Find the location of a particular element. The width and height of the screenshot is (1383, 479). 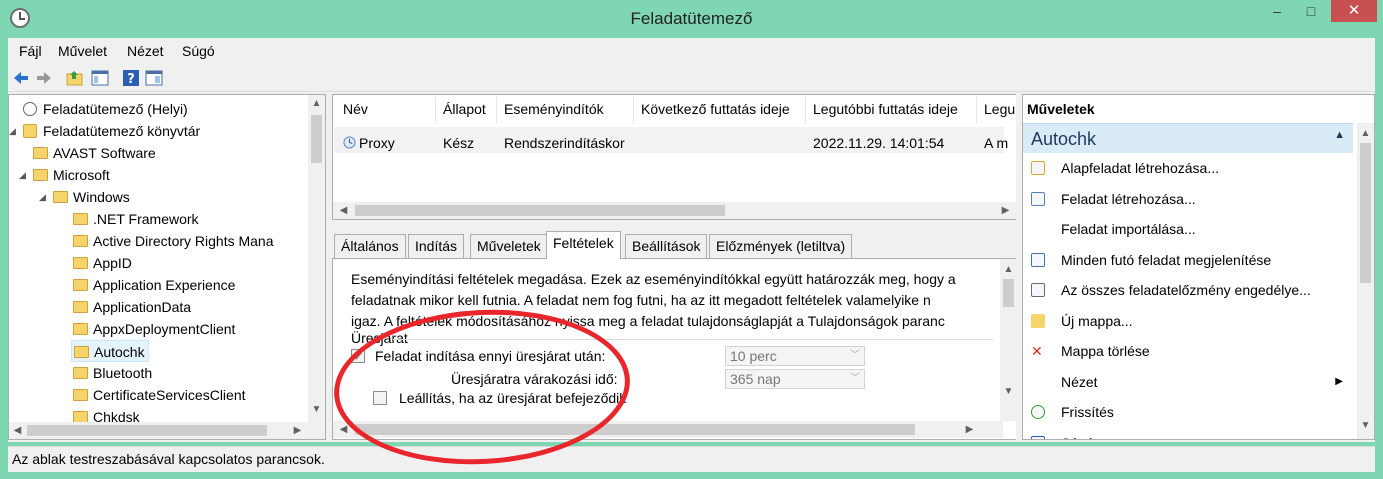

action-item: ✕ Mappa törlése is located at coordinates (1188, 351).